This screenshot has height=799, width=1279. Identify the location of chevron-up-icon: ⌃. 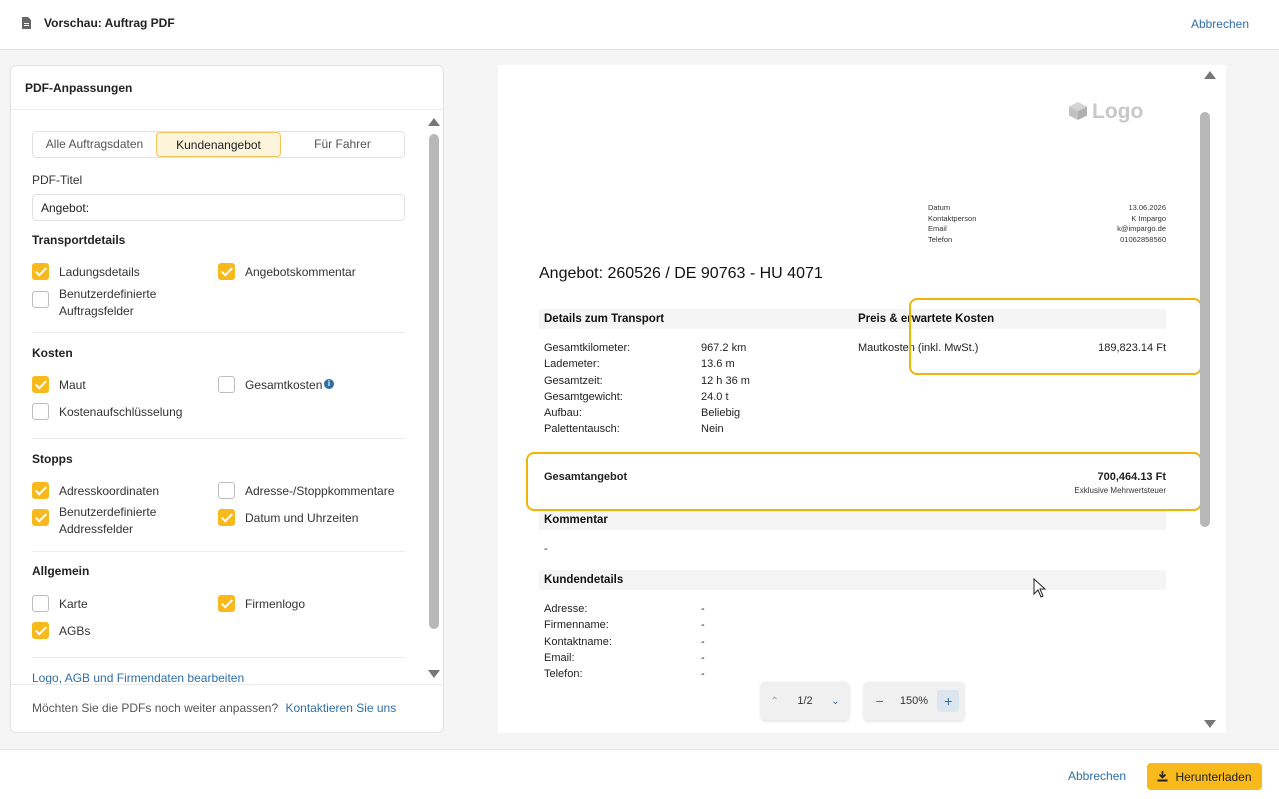
(774, 701).